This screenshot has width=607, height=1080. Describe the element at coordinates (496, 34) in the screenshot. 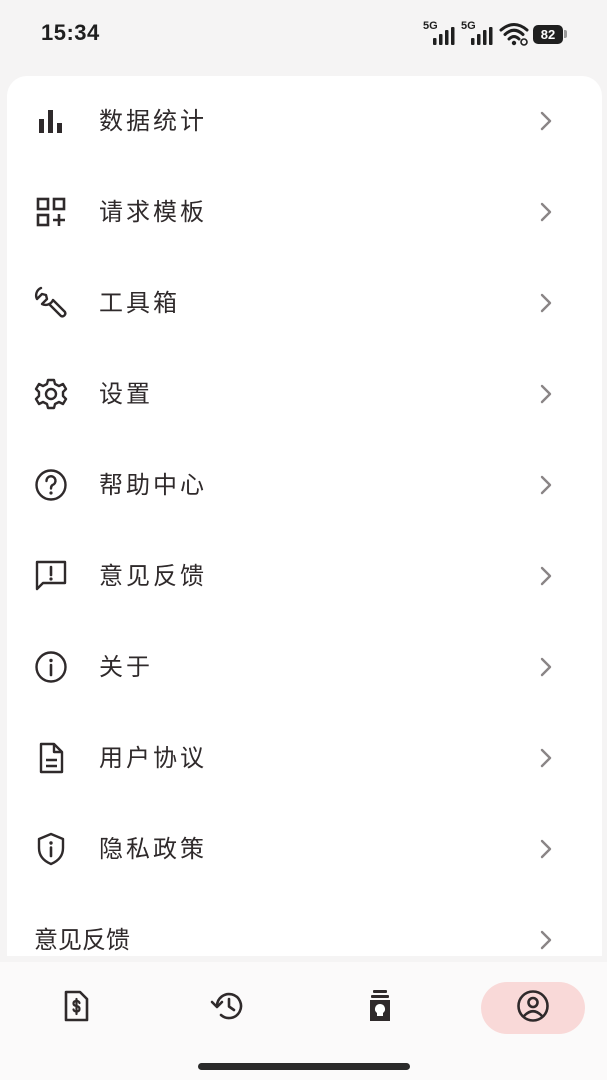

I see `status-icons: 5G 5G 82` at that location.